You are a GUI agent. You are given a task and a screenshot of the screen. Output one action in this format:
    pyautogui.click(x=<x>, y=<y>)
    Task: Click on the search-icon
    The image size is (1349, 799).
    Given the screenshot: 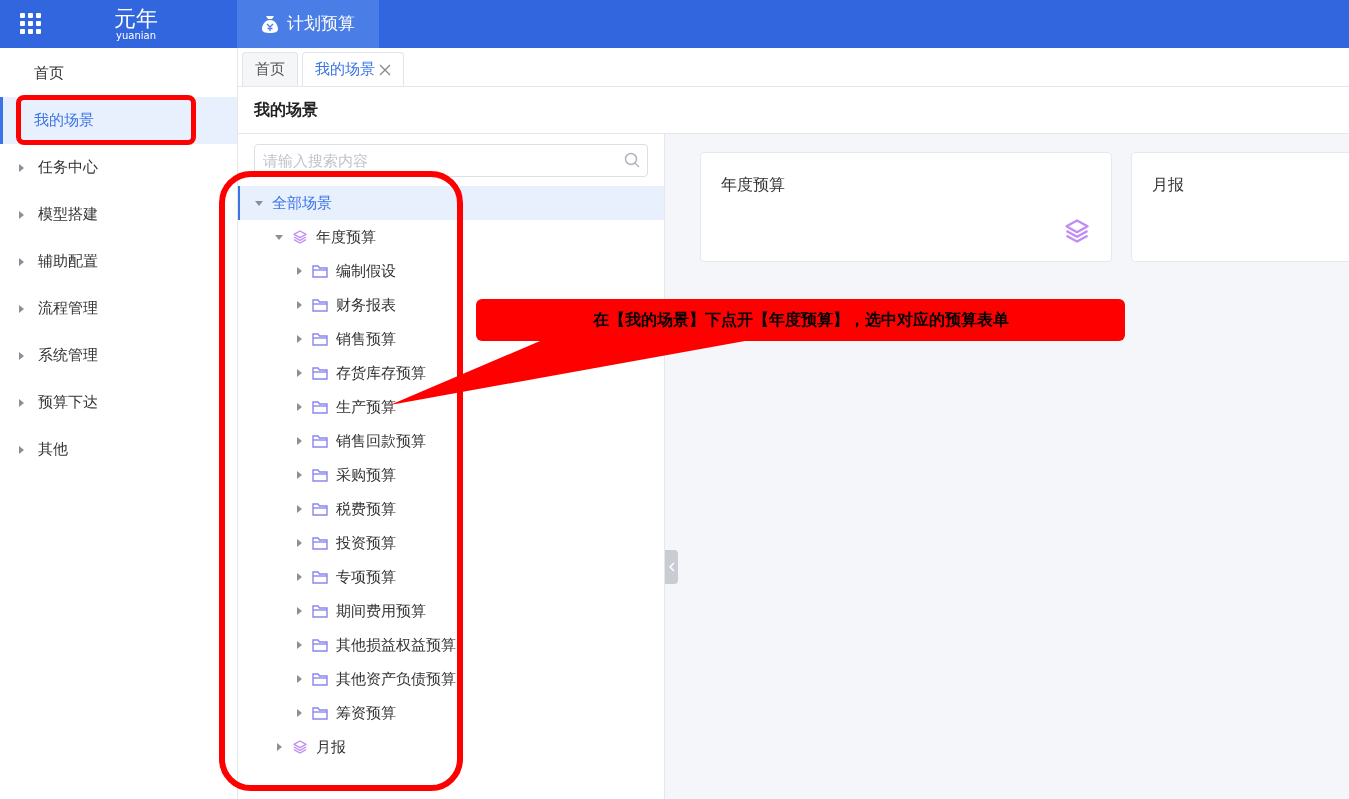 What is the action you would take?
    pyautogui.click(x=632, y=160)
    